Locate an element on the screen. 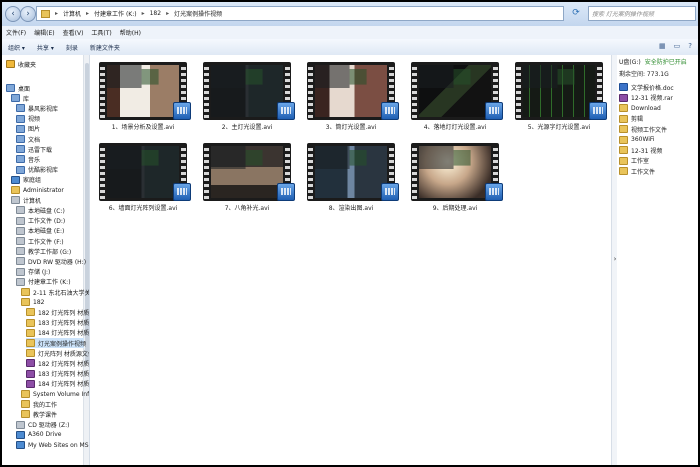 Image resolution: width=700 pixels, height=467 pixels. search-input: 搜索 灯光案例操作视频 is located at coordinates (642, 13).